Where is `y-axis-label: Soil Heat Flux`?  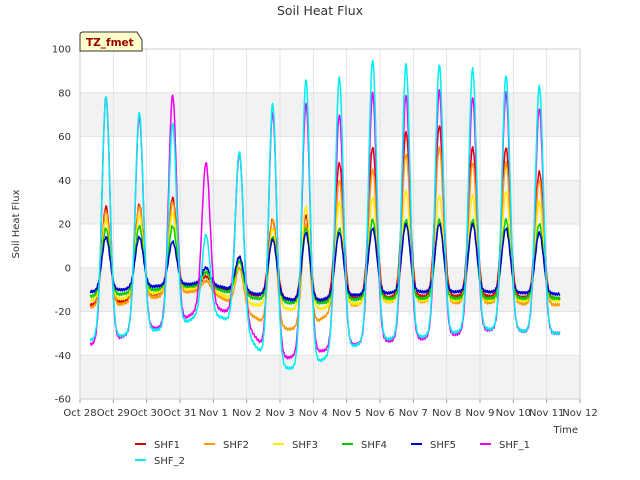
y-axis-label: Soil Heat Flux is located at coordinates (16, 223).